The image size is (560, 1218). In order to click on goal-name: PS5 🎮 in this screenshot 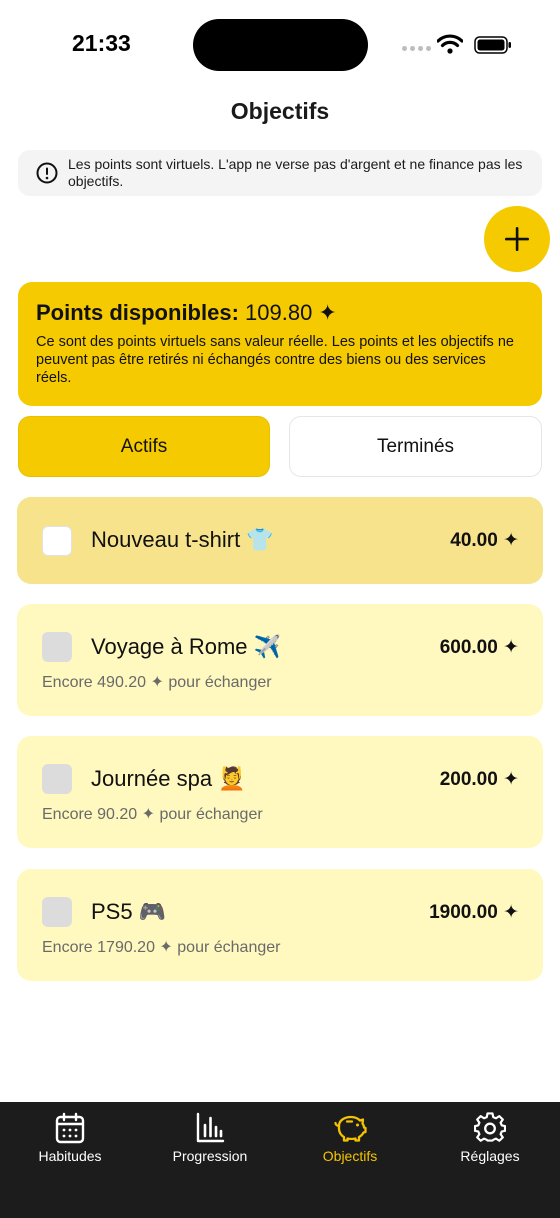, I will do `click(129, 911)`.